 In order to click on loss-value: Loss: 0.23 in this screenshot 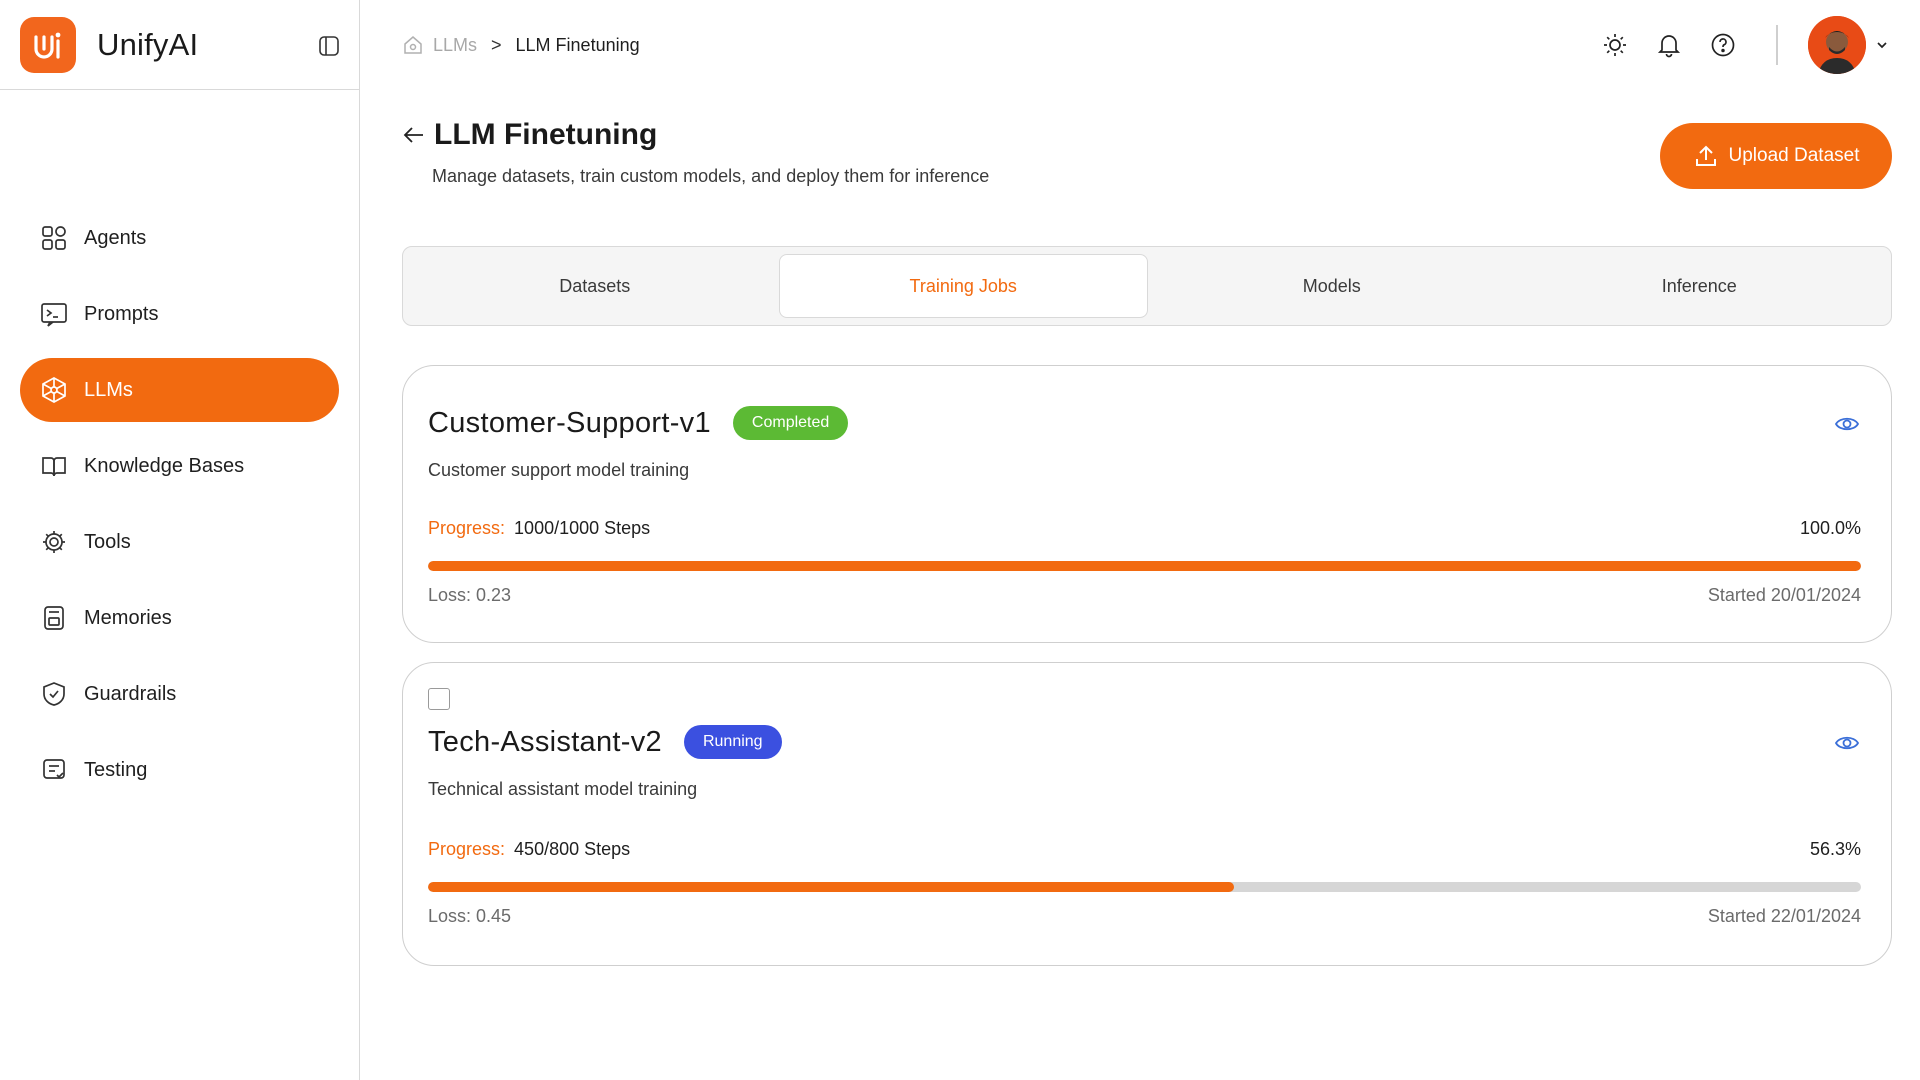, I will do `click(470, 595)`.